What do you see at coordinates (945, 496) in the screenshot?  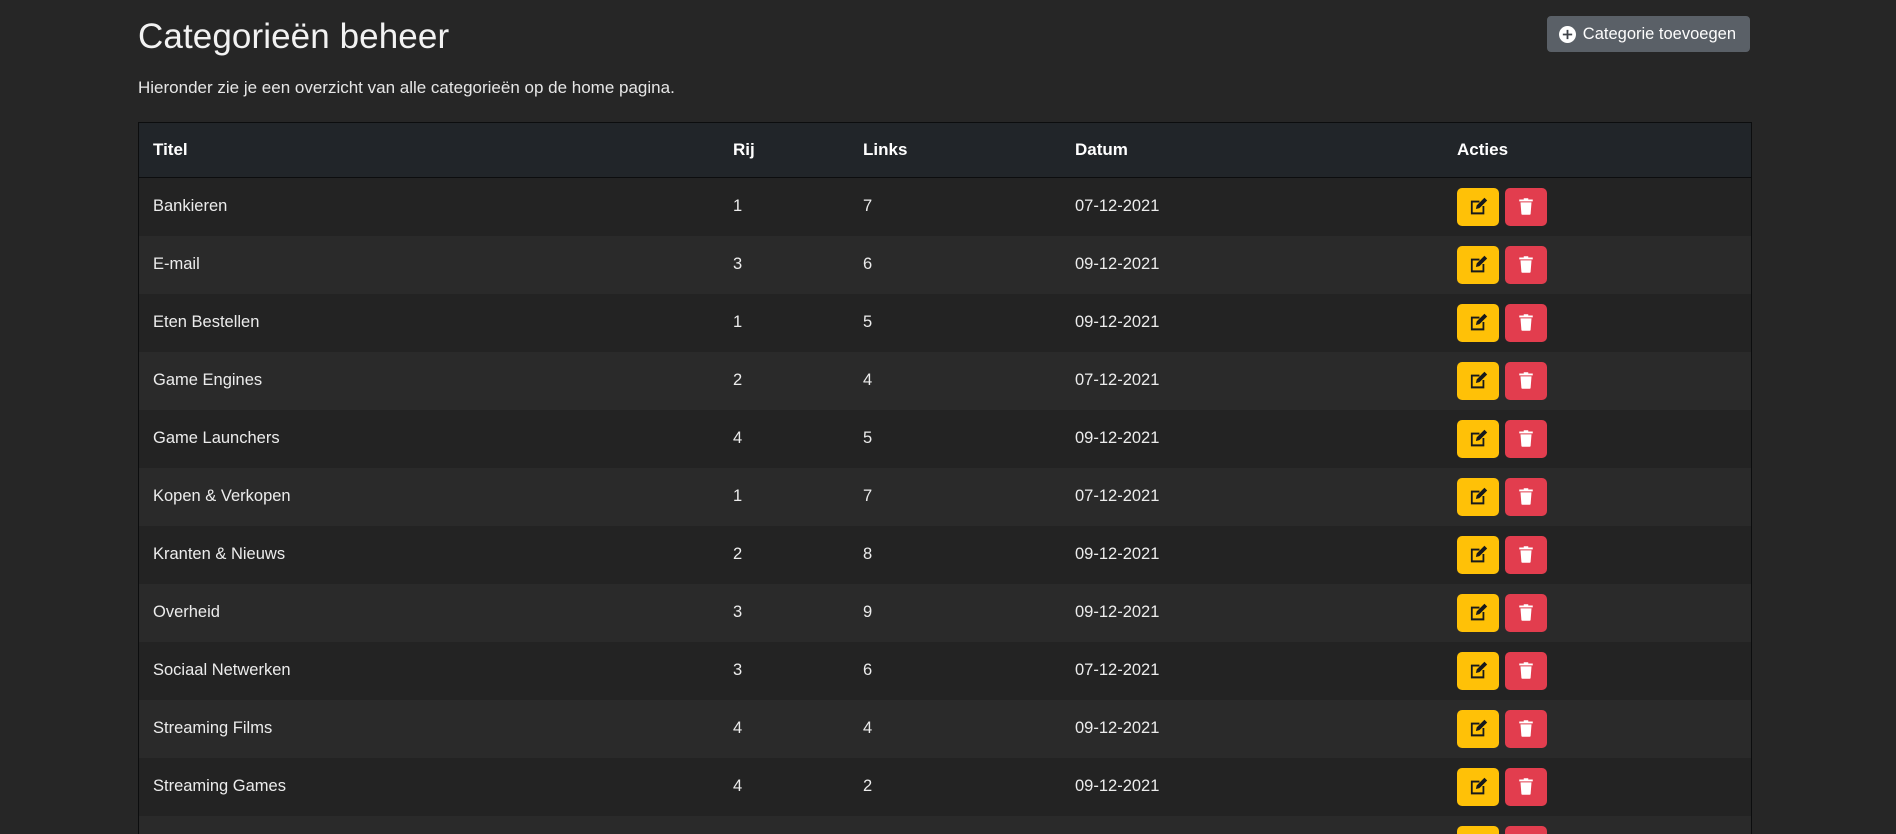 I see `table-row: Kopen & Verkopen 1 7 07-12-2021` at bounding box center [945, 496].